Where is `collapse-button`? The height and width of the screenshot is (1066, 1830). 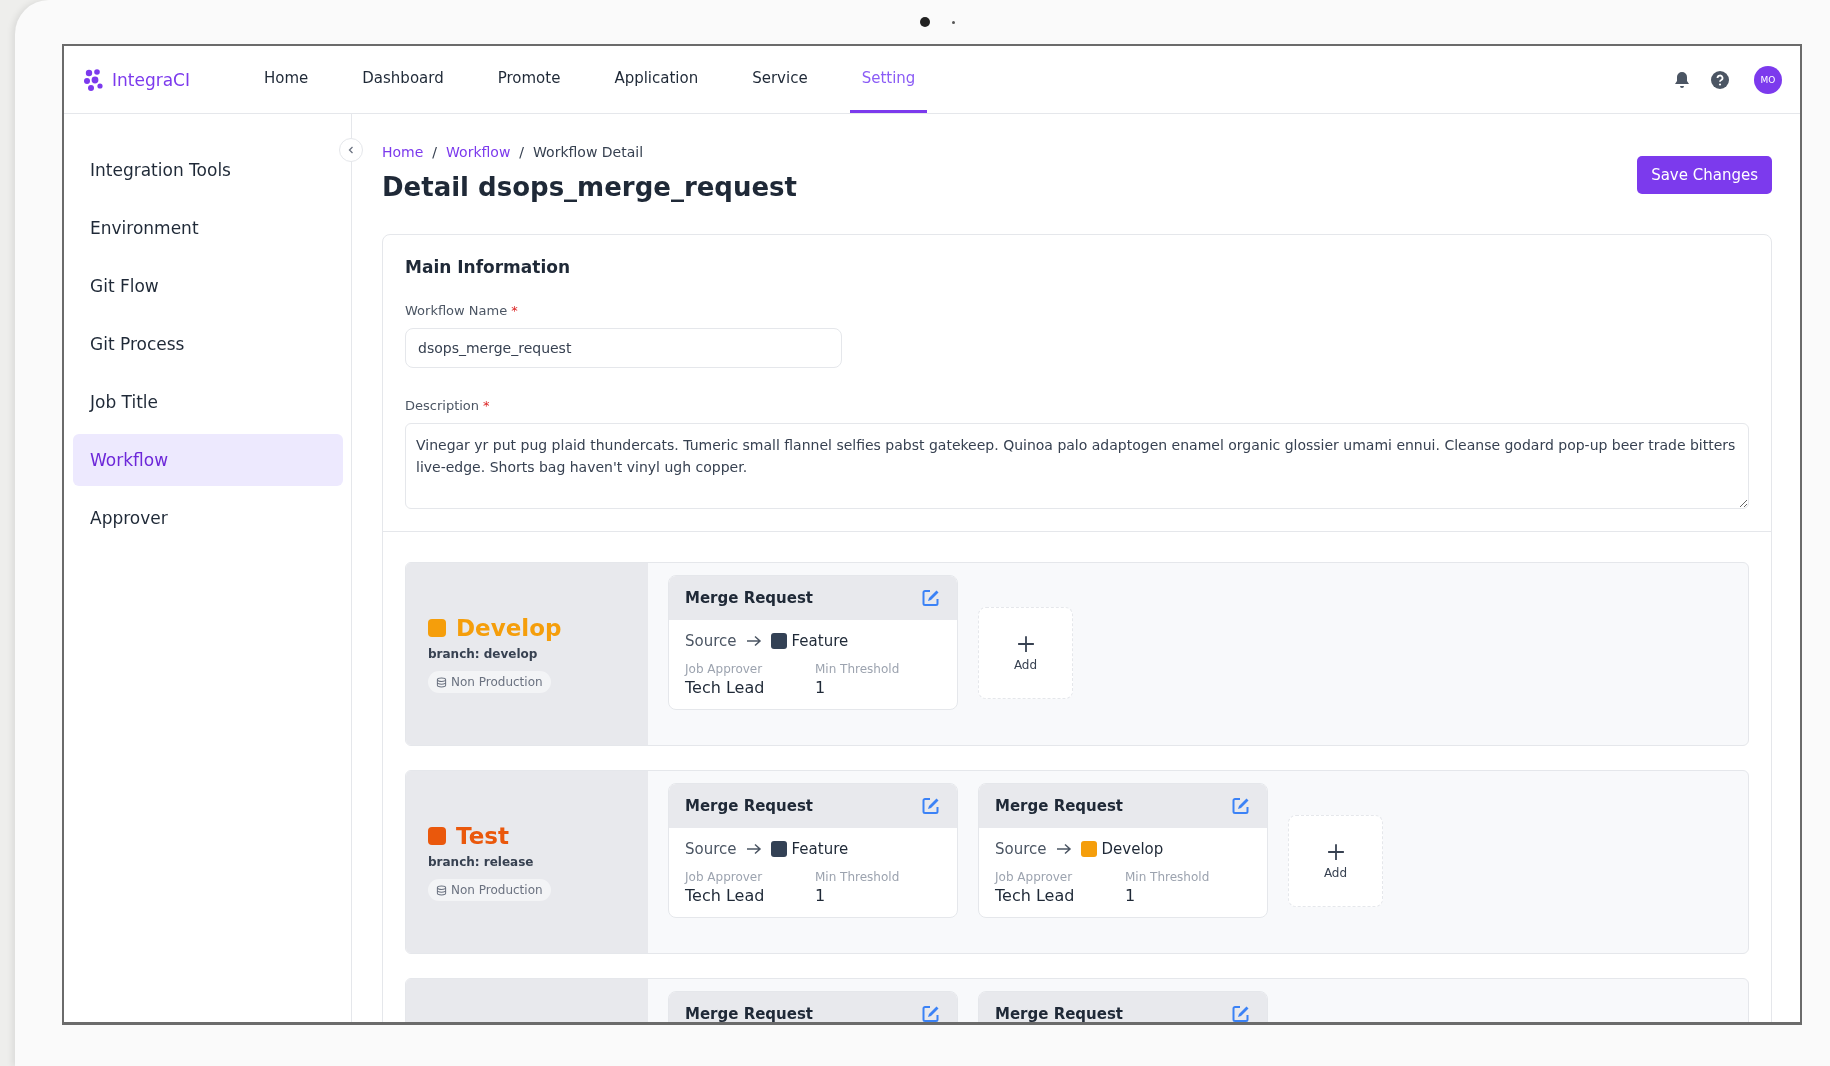
collapse-button is located at coordinates (351, 150).